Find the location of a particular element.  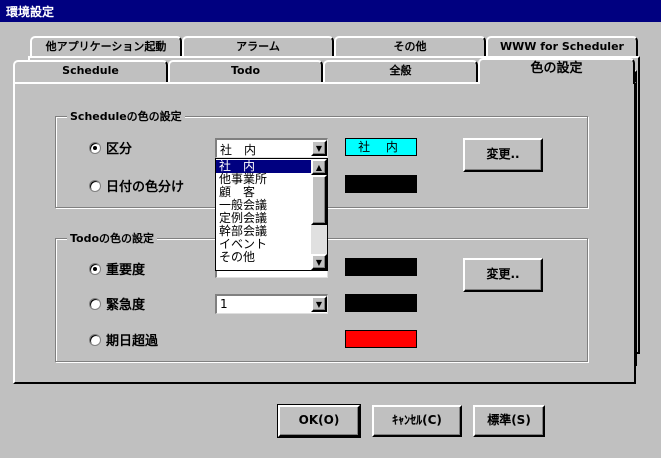

importance-color-swatch is located at coordinates (381, 267).